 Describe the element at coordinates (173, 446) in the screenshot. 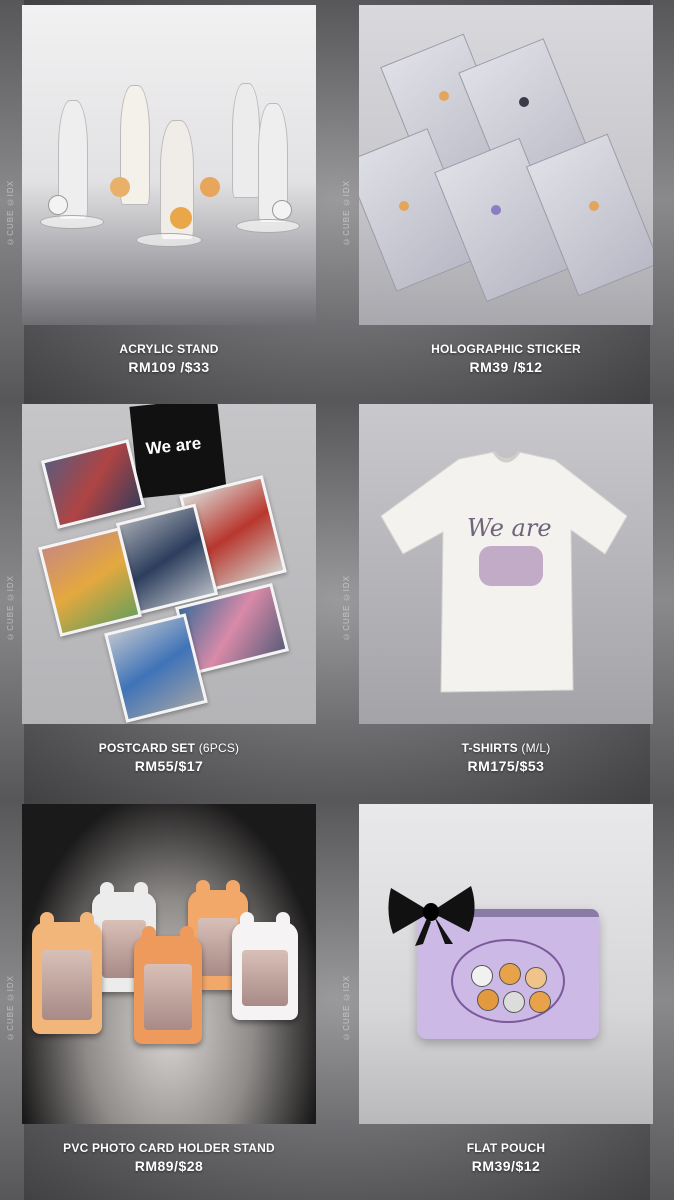

I see `postcard-cover-text: We are` at that location.